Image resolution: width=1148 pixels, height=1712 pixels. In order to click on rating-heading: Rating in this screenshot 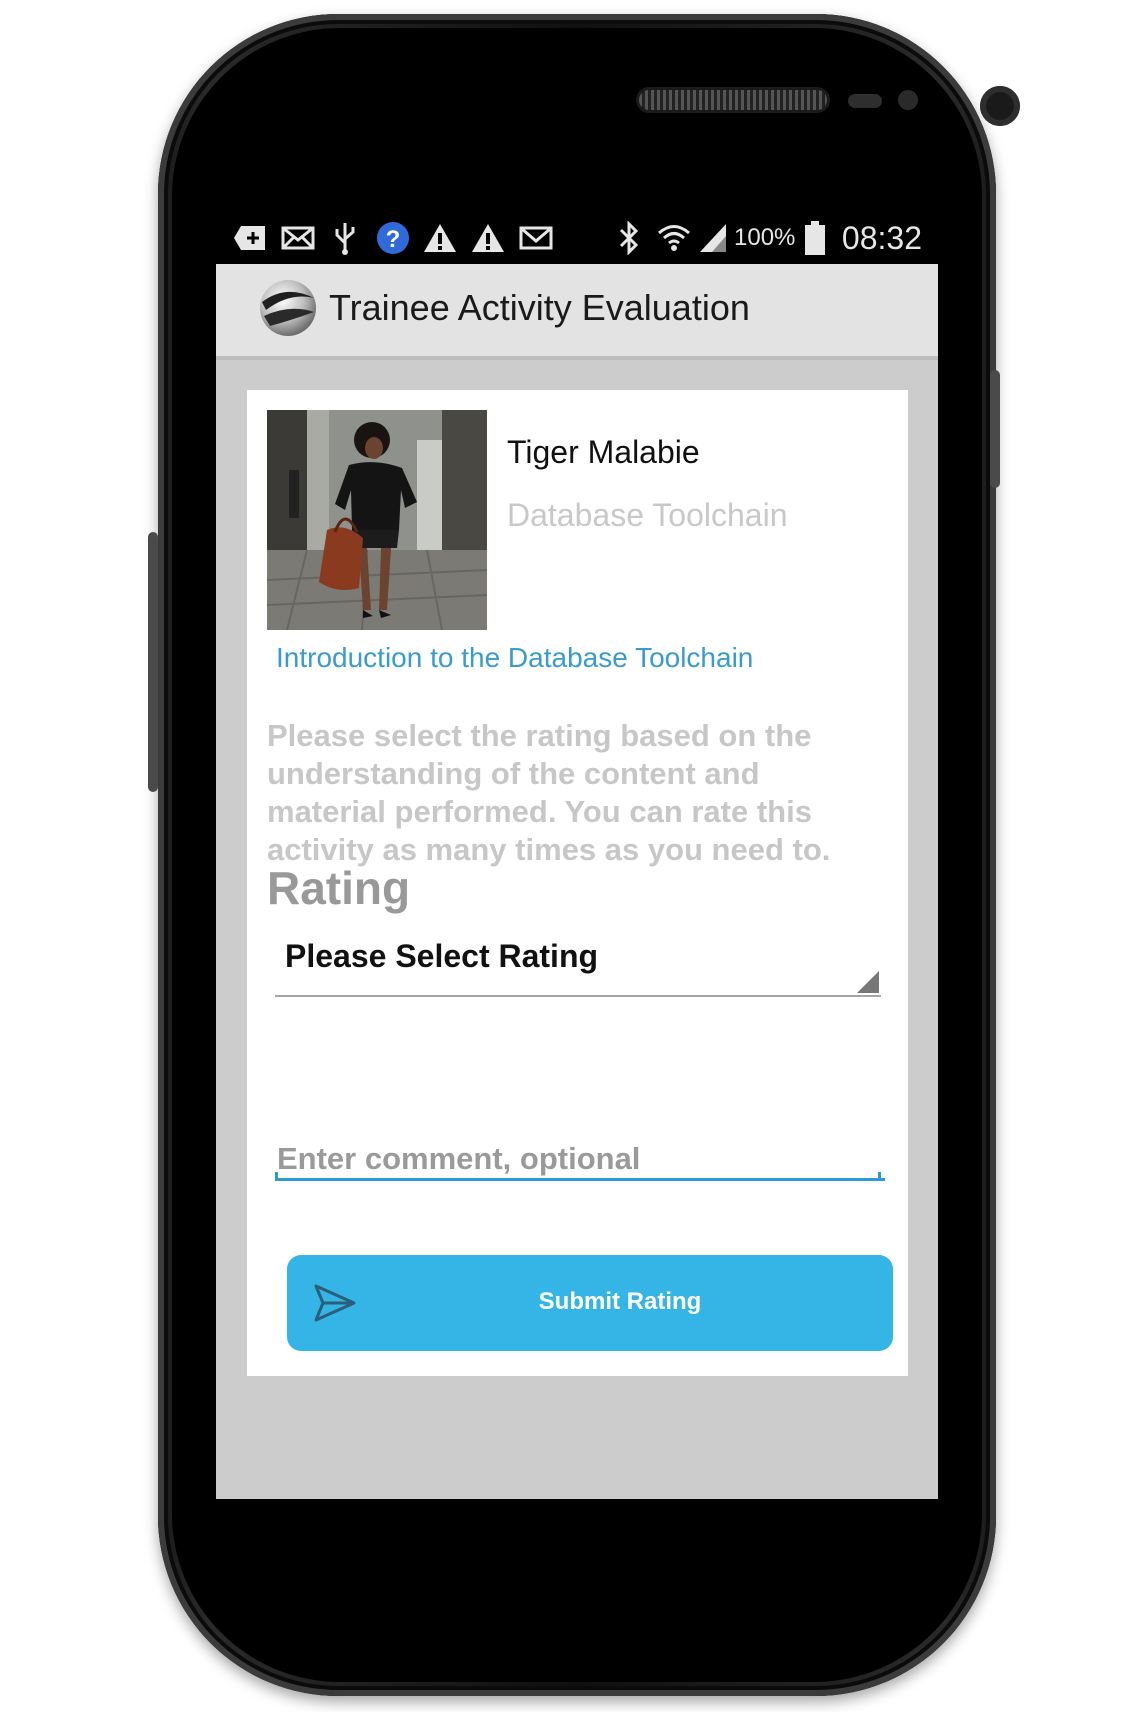, I will do `click(339, 888)`.